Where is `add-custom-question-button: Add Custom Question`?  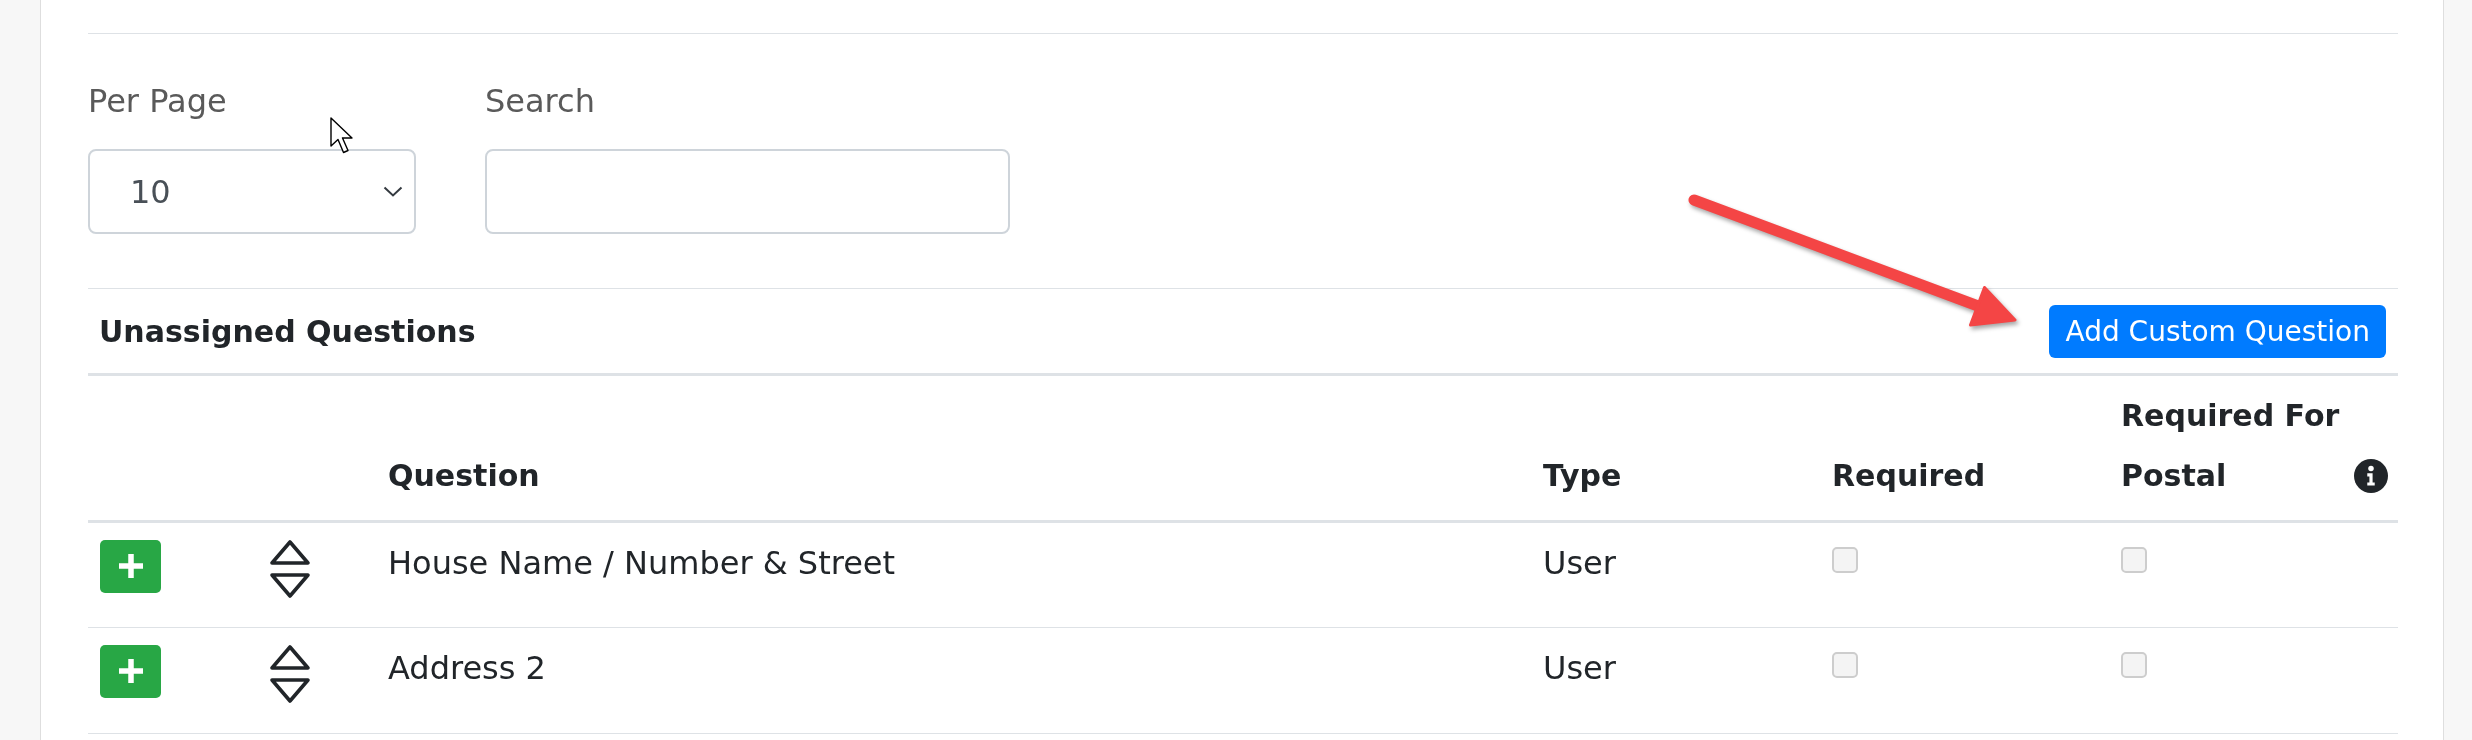 add-custom-question-button: Add Custom Question is located at coordinates (2217, 331).